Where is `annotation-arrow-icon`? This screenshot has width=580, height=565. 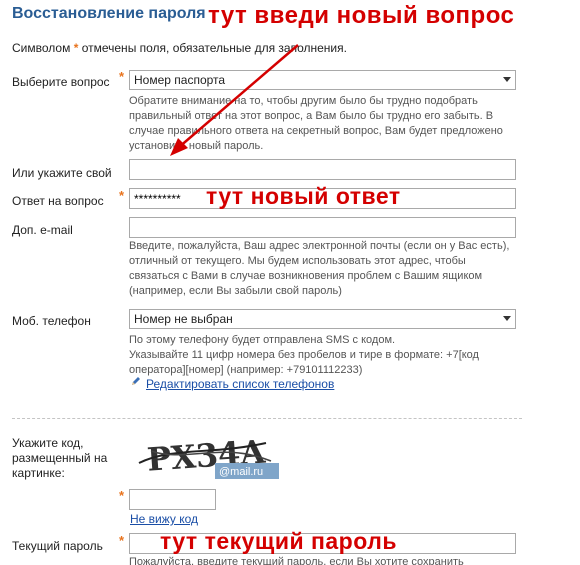
annotation-arrow-icon is located at coordinates (234, 100).